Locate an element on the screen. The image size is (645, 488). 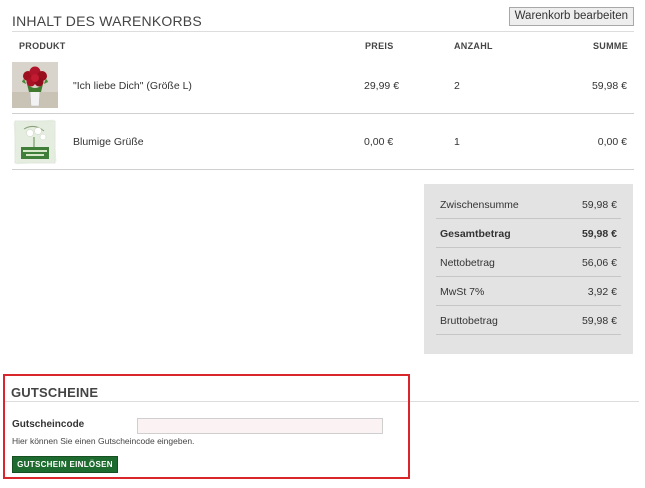
product-price: 0,00 € is located at coordinates (379, 142).